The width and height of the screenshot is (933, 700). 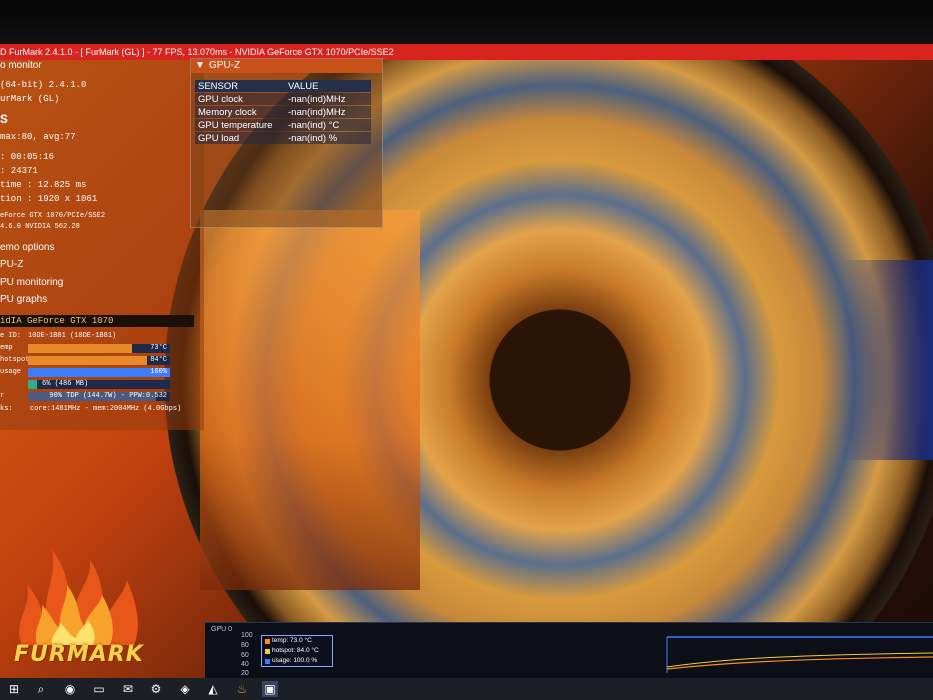 I want to click on collapse-triangle-icon: ▼, so click(x=200, y=66).